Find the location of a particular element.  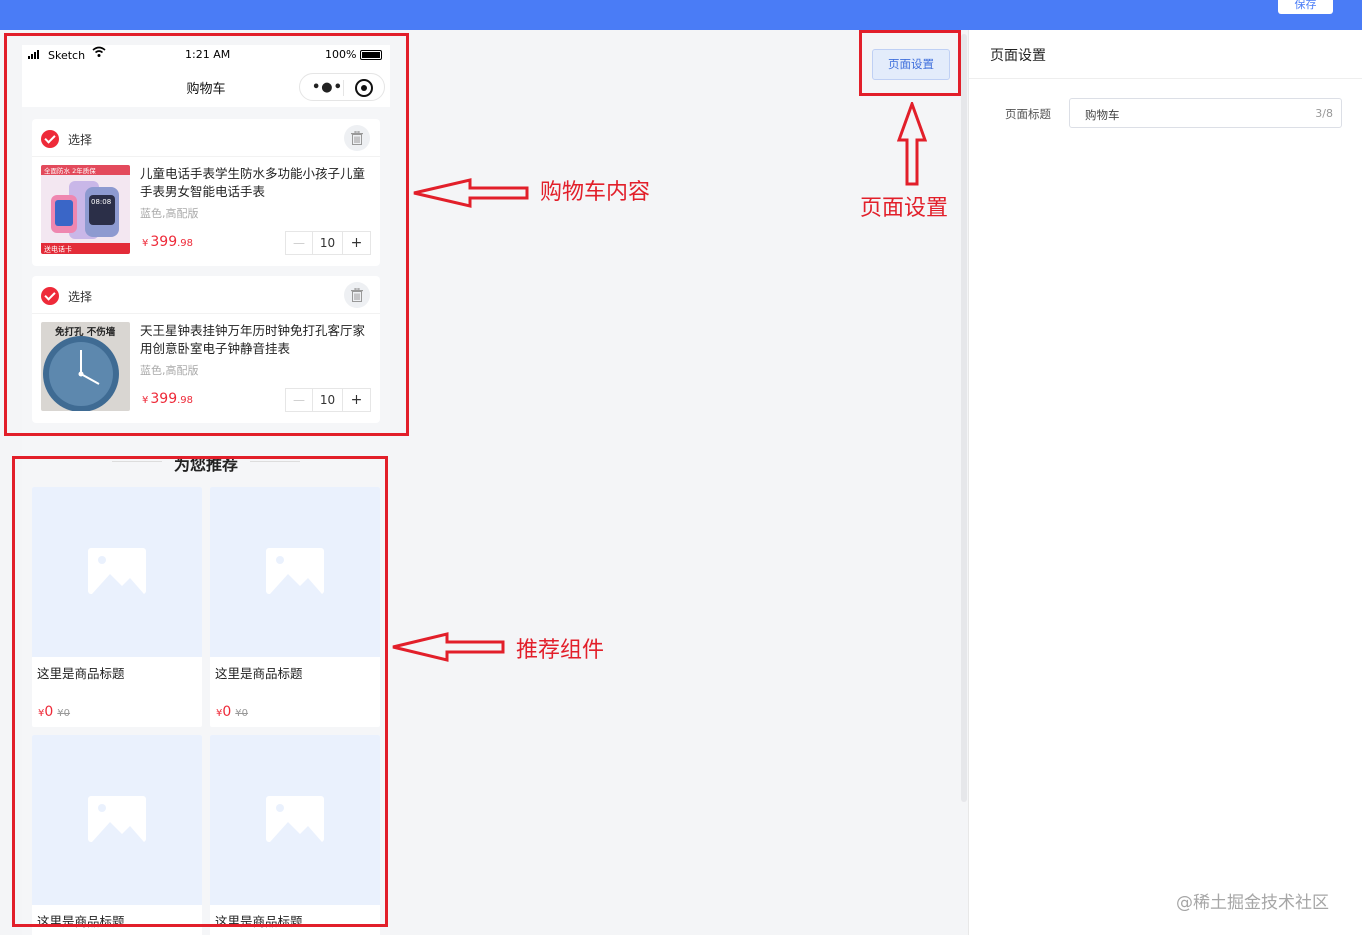

watermark: @稀土掘金技术社区 is located at coordinates (1252, 903).